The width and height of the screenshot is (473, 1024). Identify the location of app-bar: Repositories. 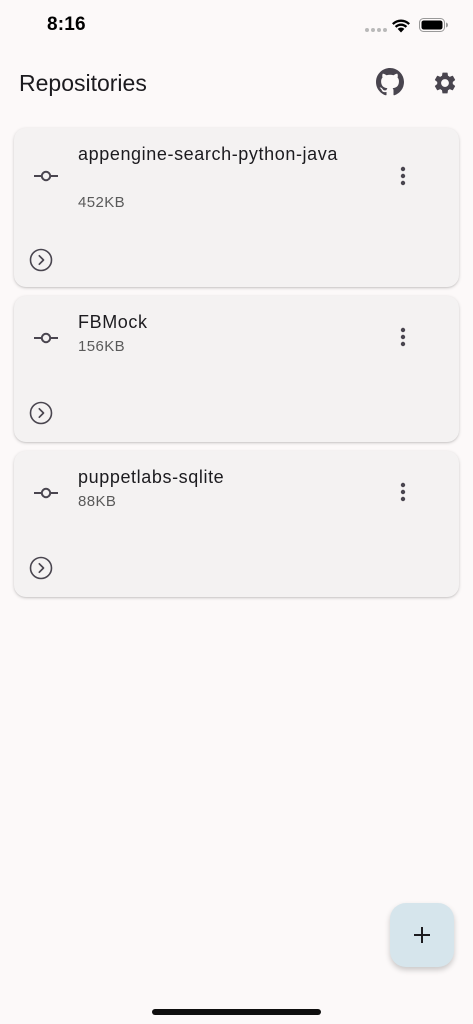
(236, 84).